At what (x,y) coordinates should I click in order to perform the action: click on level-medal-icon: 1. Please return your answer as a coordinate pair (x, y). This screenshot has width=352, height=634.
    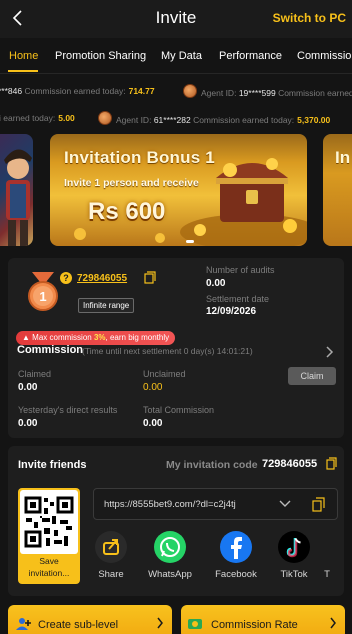
    Looking at the image, I should click on (43, 291).